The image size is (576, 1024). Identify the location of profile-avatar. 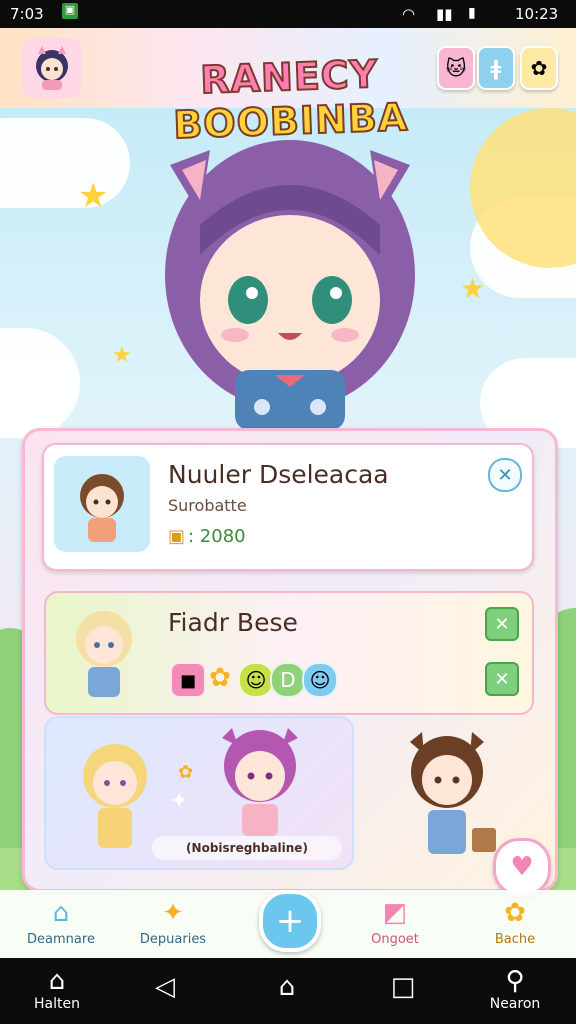
(52, 68).